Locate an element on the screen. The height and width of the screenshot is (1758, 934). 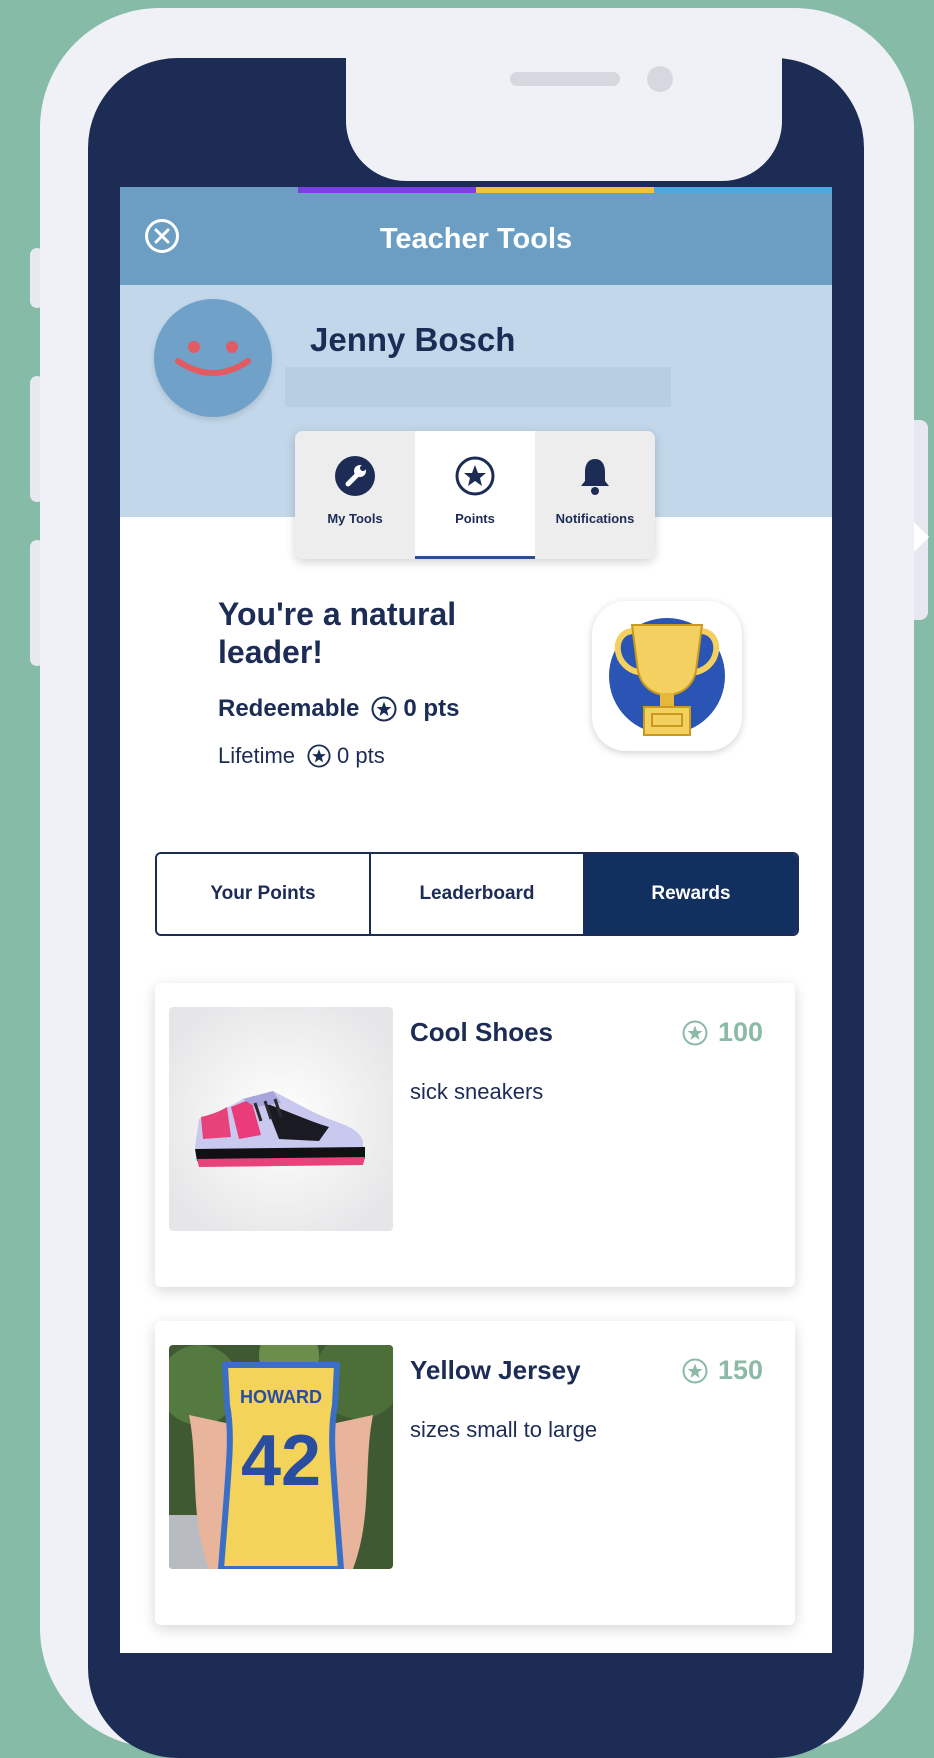
profile-name: Jenny Bosch is located at coordinates (413, 339).